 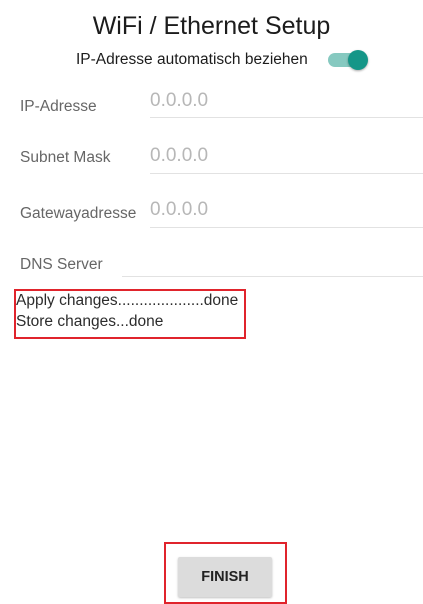 What do you see at coordinates (286, 117) in the screenshot?
I see `ip-address-underline` at bounding box center [286, 117].